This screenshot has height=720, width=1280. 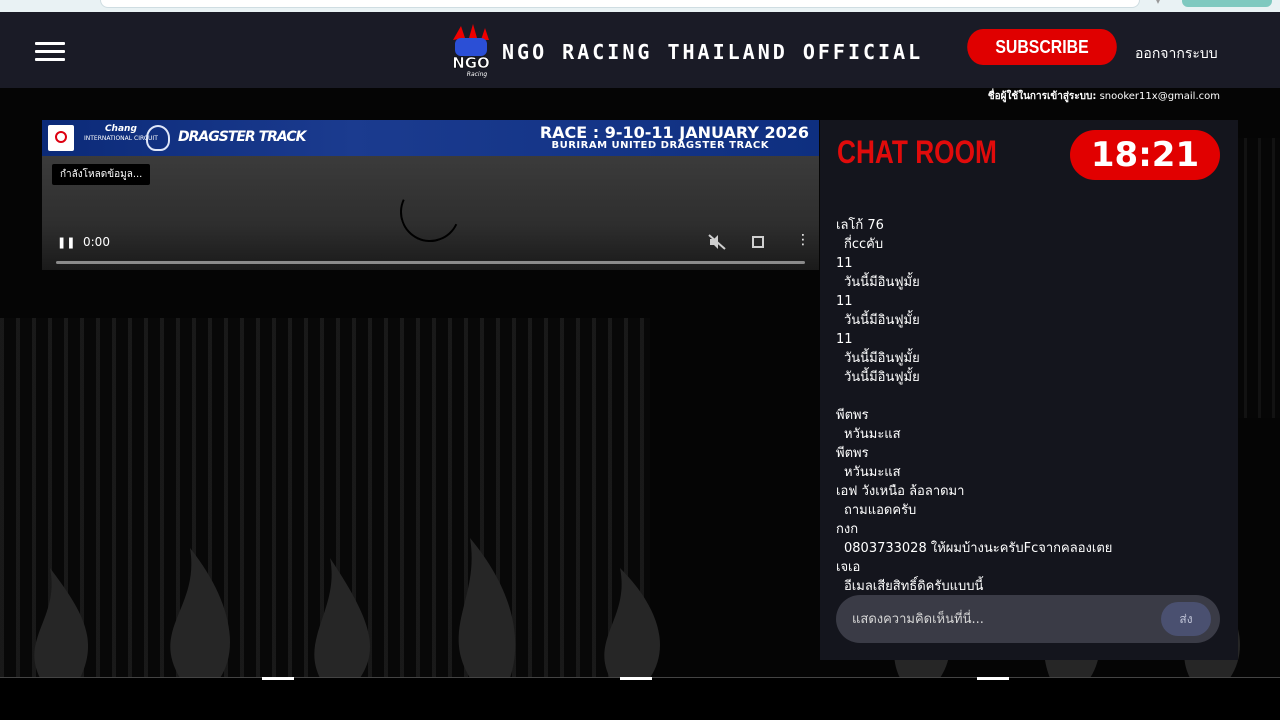 I want to click on video-controls: ❚❚ 0:00 ⋮, so click(x=430, y=250).